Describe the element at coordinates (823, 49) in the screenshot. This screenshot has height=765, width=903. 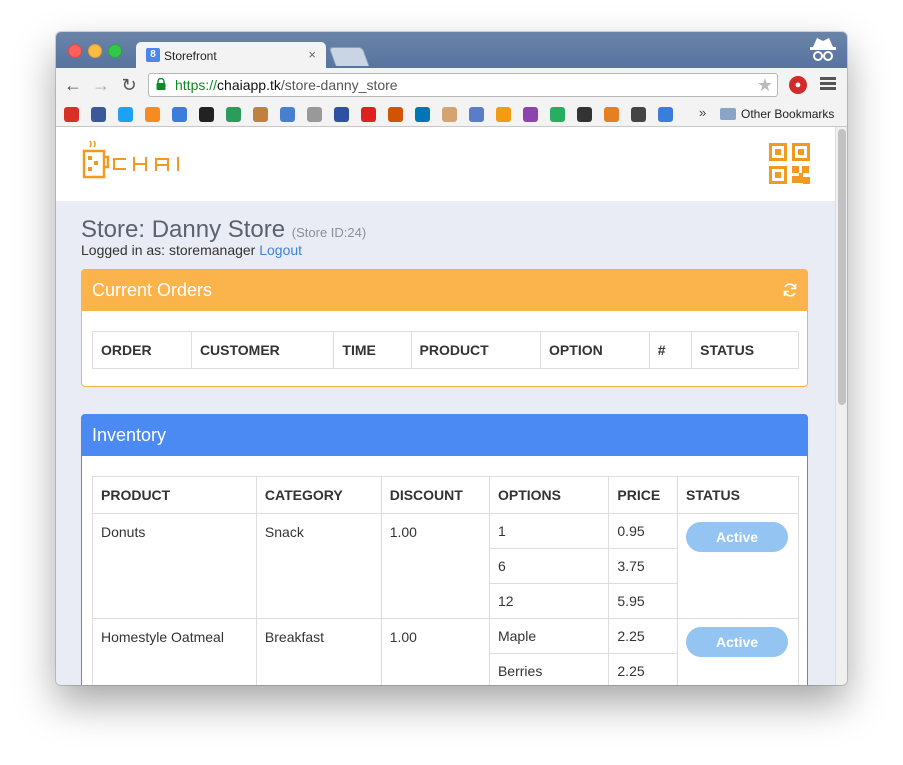
I see `incognito-icon` at that location.